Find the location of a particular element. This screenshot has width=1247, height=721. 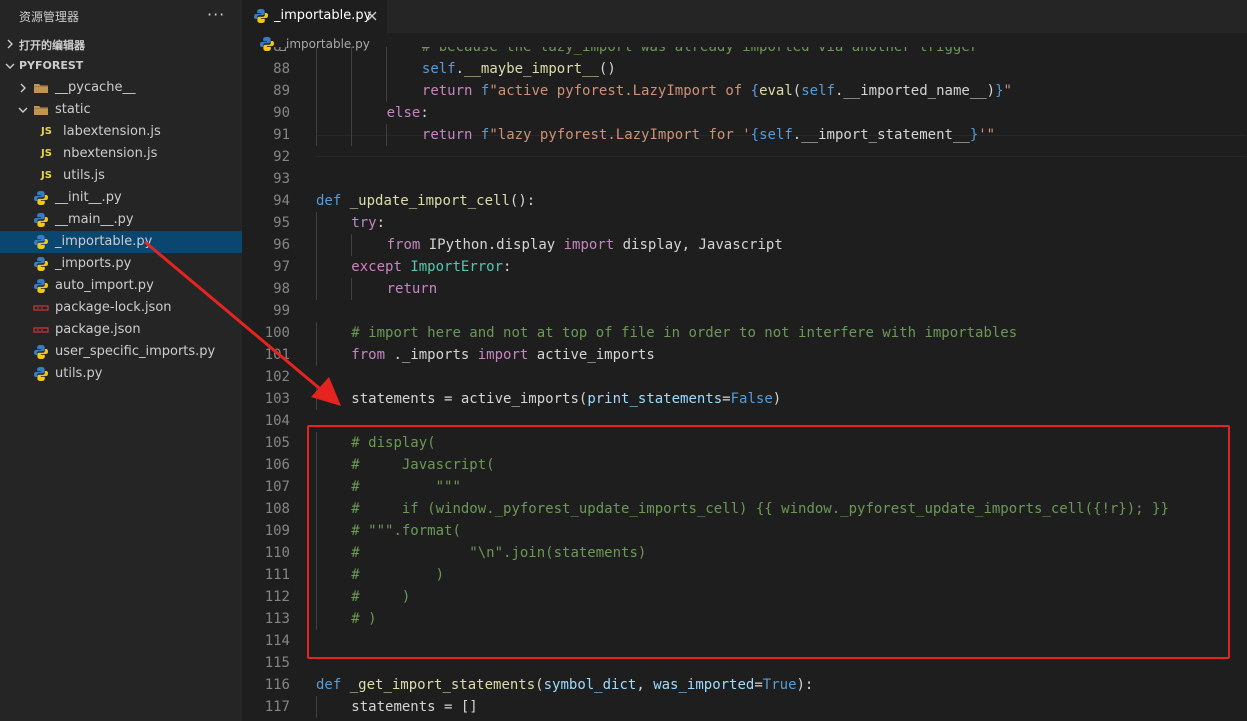

code-text: try: is located at coordinates (368, 223).